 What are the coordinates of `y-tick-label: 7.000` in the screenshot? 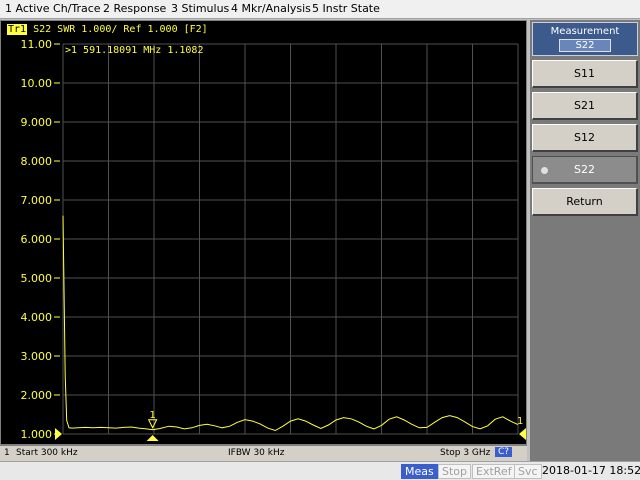 It's located at (37, 200).